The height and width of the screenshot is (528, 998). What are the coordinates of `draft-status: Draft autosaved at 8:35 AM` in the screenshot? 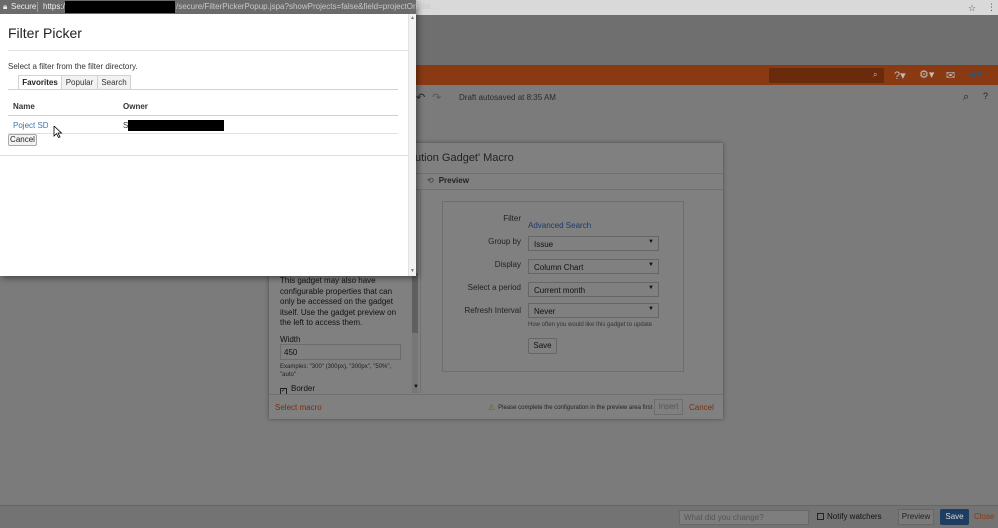 It's located at (507, 97).